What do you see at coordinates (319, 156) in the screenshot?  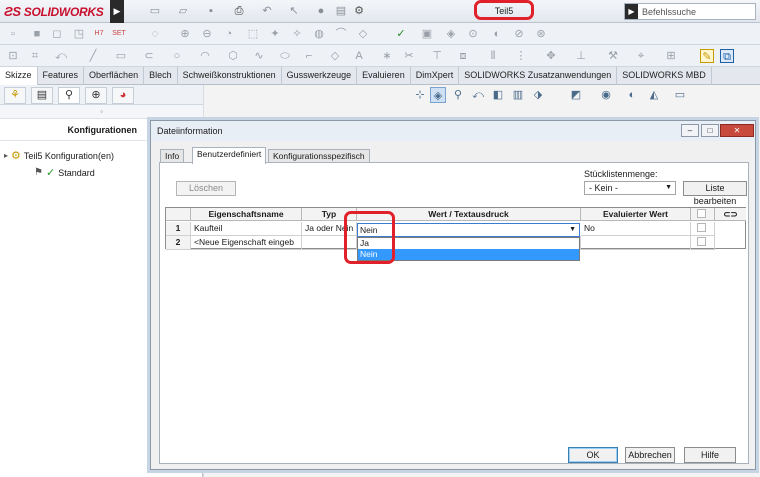 I see `tab-konfigurationsspezifisch: Konfigurationsspezifisch` at bounding box center [319, 156].